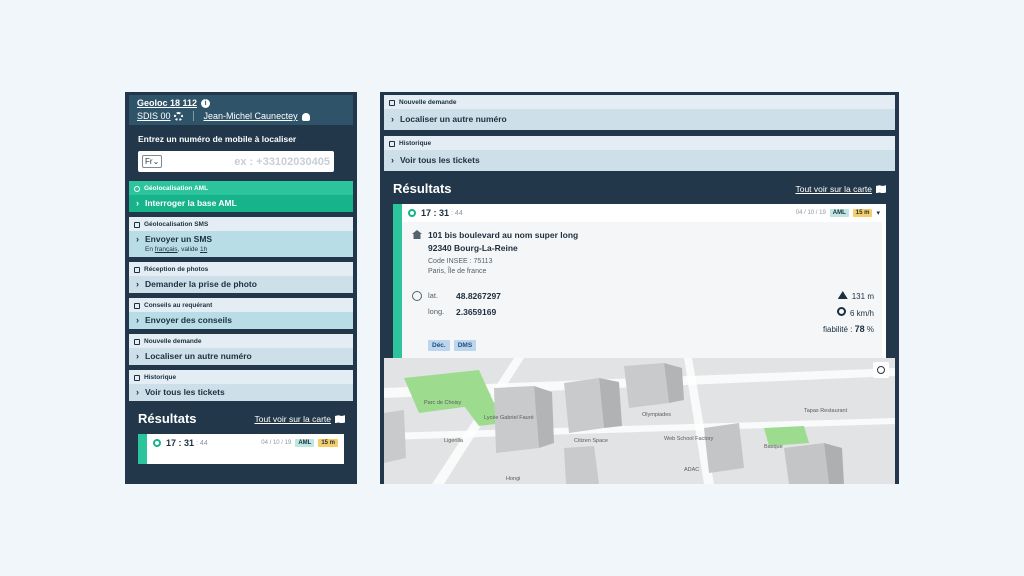 Image resolution: width=1024 pixels, height=576 pixels. I want to click on clock-icon, so click(157, 443).